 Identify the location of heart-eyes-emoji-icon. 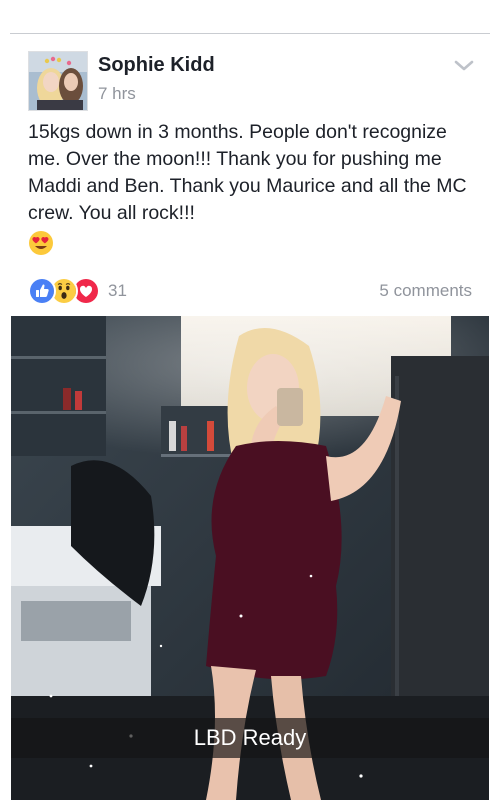
(41, 243).